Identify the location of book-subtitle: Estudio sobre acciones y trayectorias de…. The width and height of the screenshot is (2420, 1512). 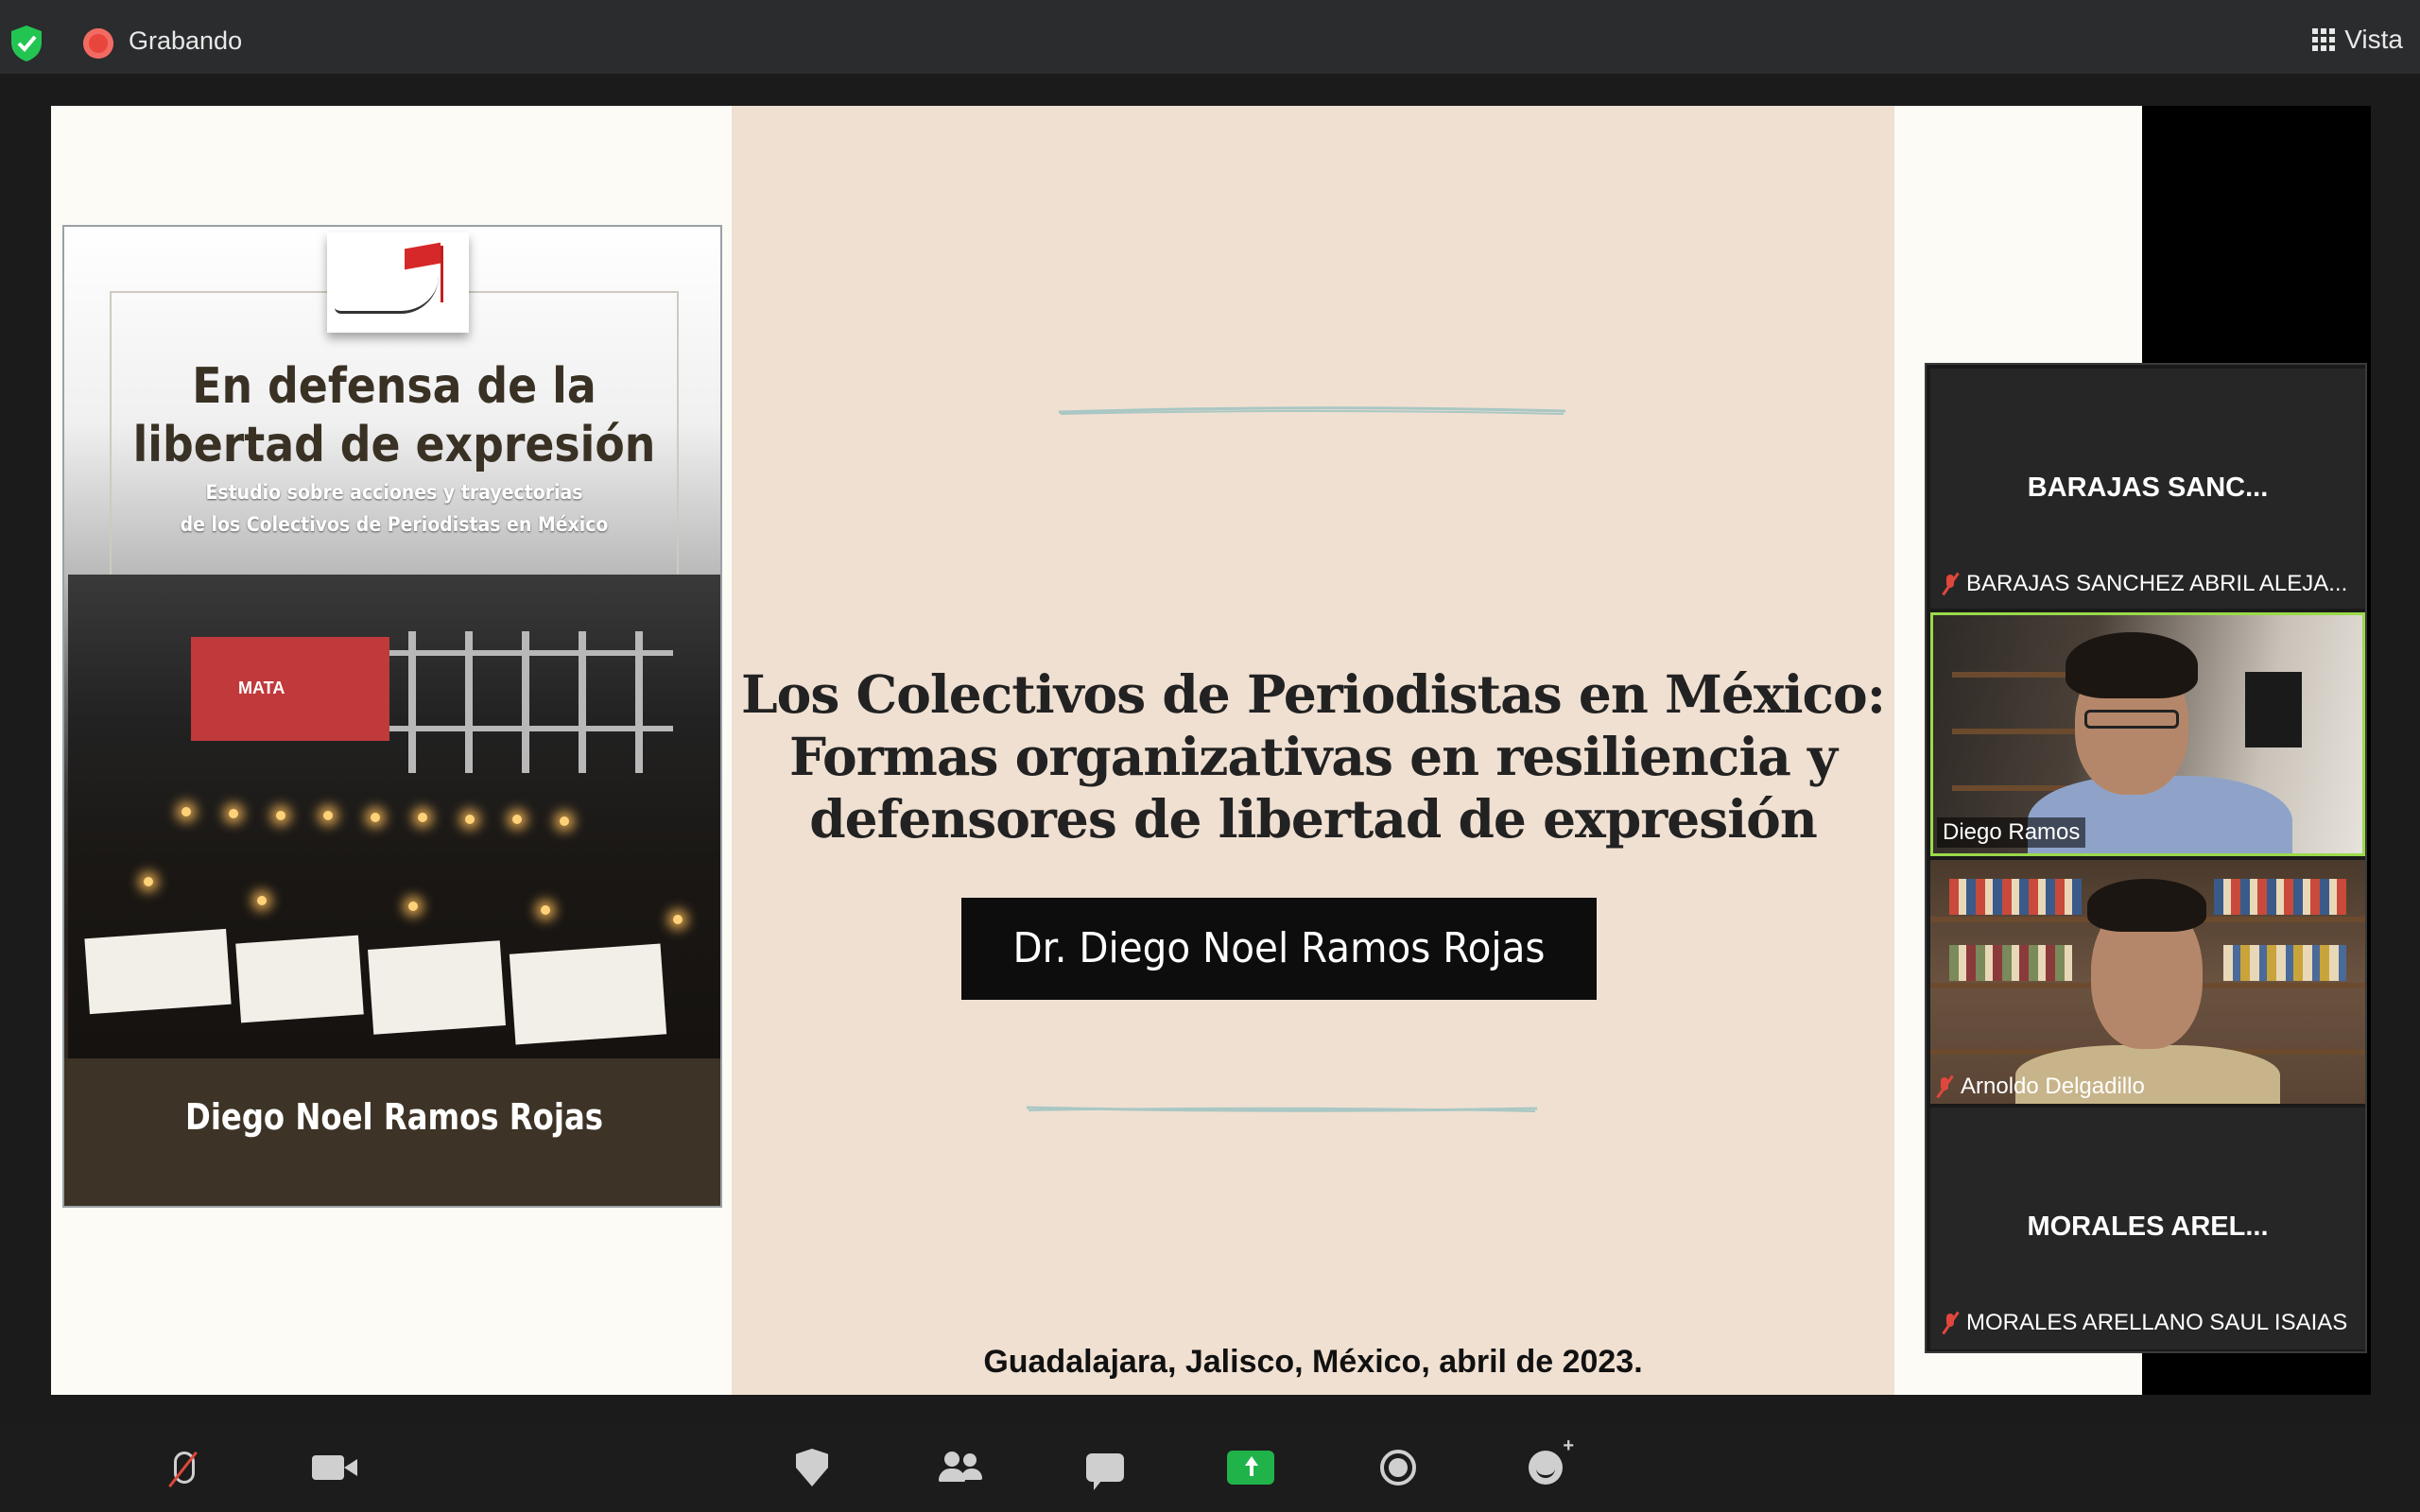
(394, 508).